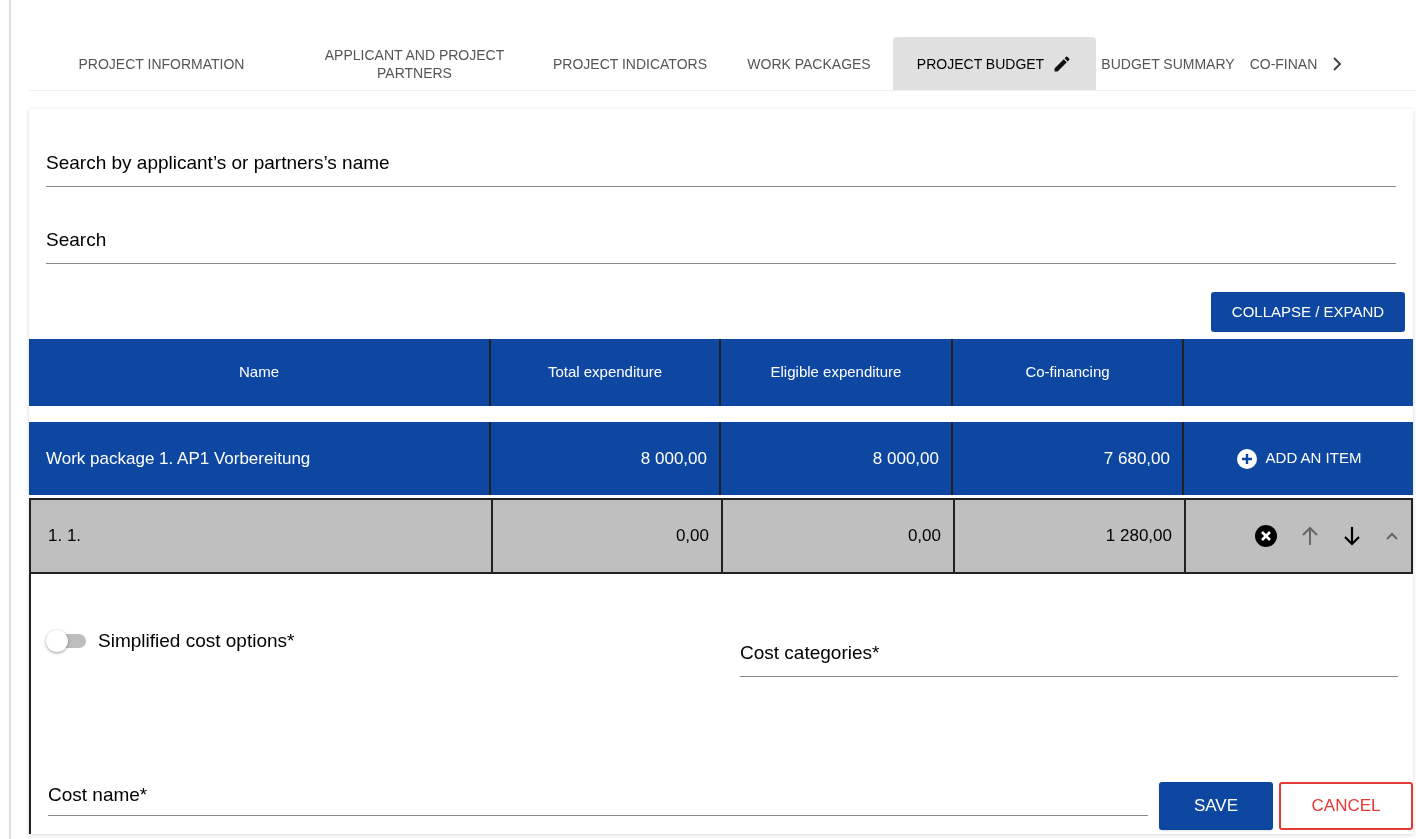  What do you see at coordinates (630, 63) in the screenshot?
I see `tab: PROJECT INDICATORS` at bounding box center [630, 63].